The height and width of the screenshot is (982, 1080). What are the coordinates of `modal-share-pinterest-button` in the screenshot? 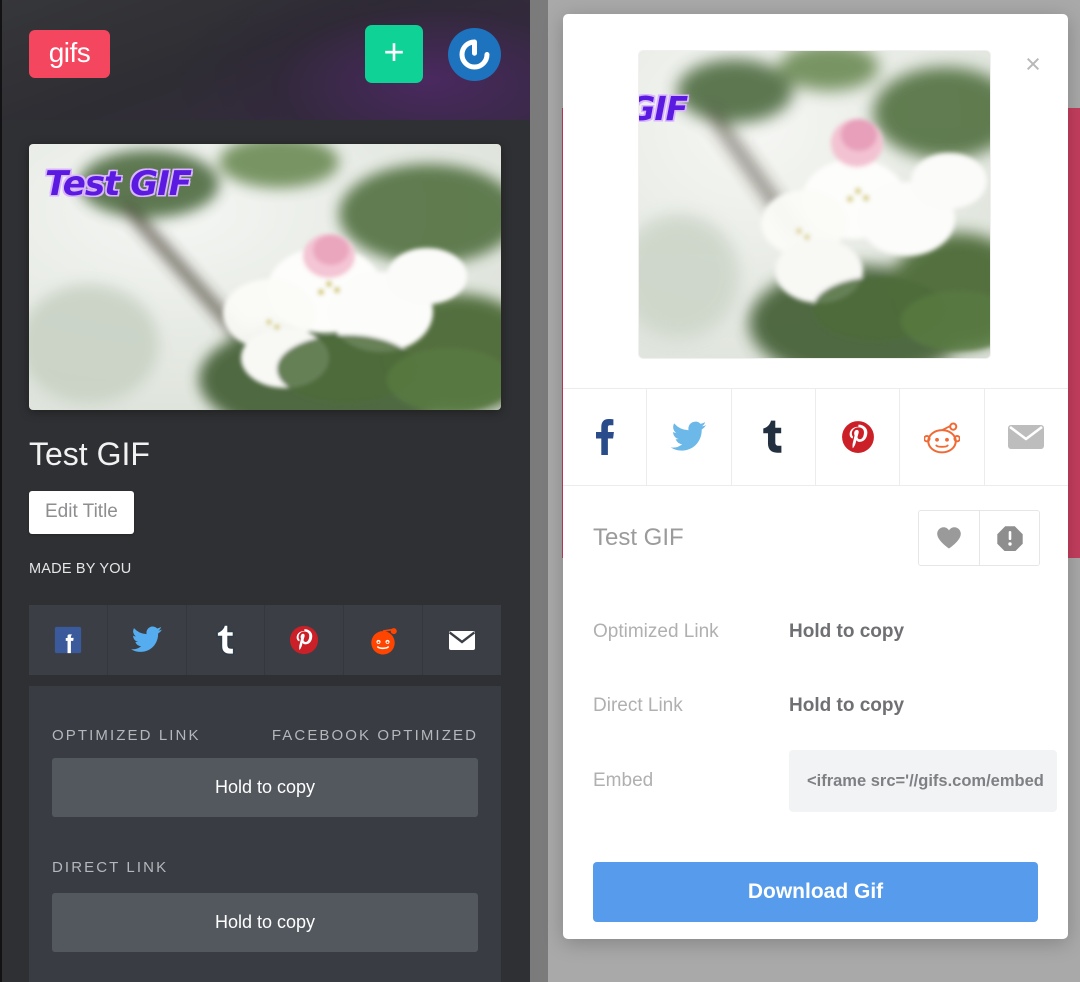 It's located at (858, 437).